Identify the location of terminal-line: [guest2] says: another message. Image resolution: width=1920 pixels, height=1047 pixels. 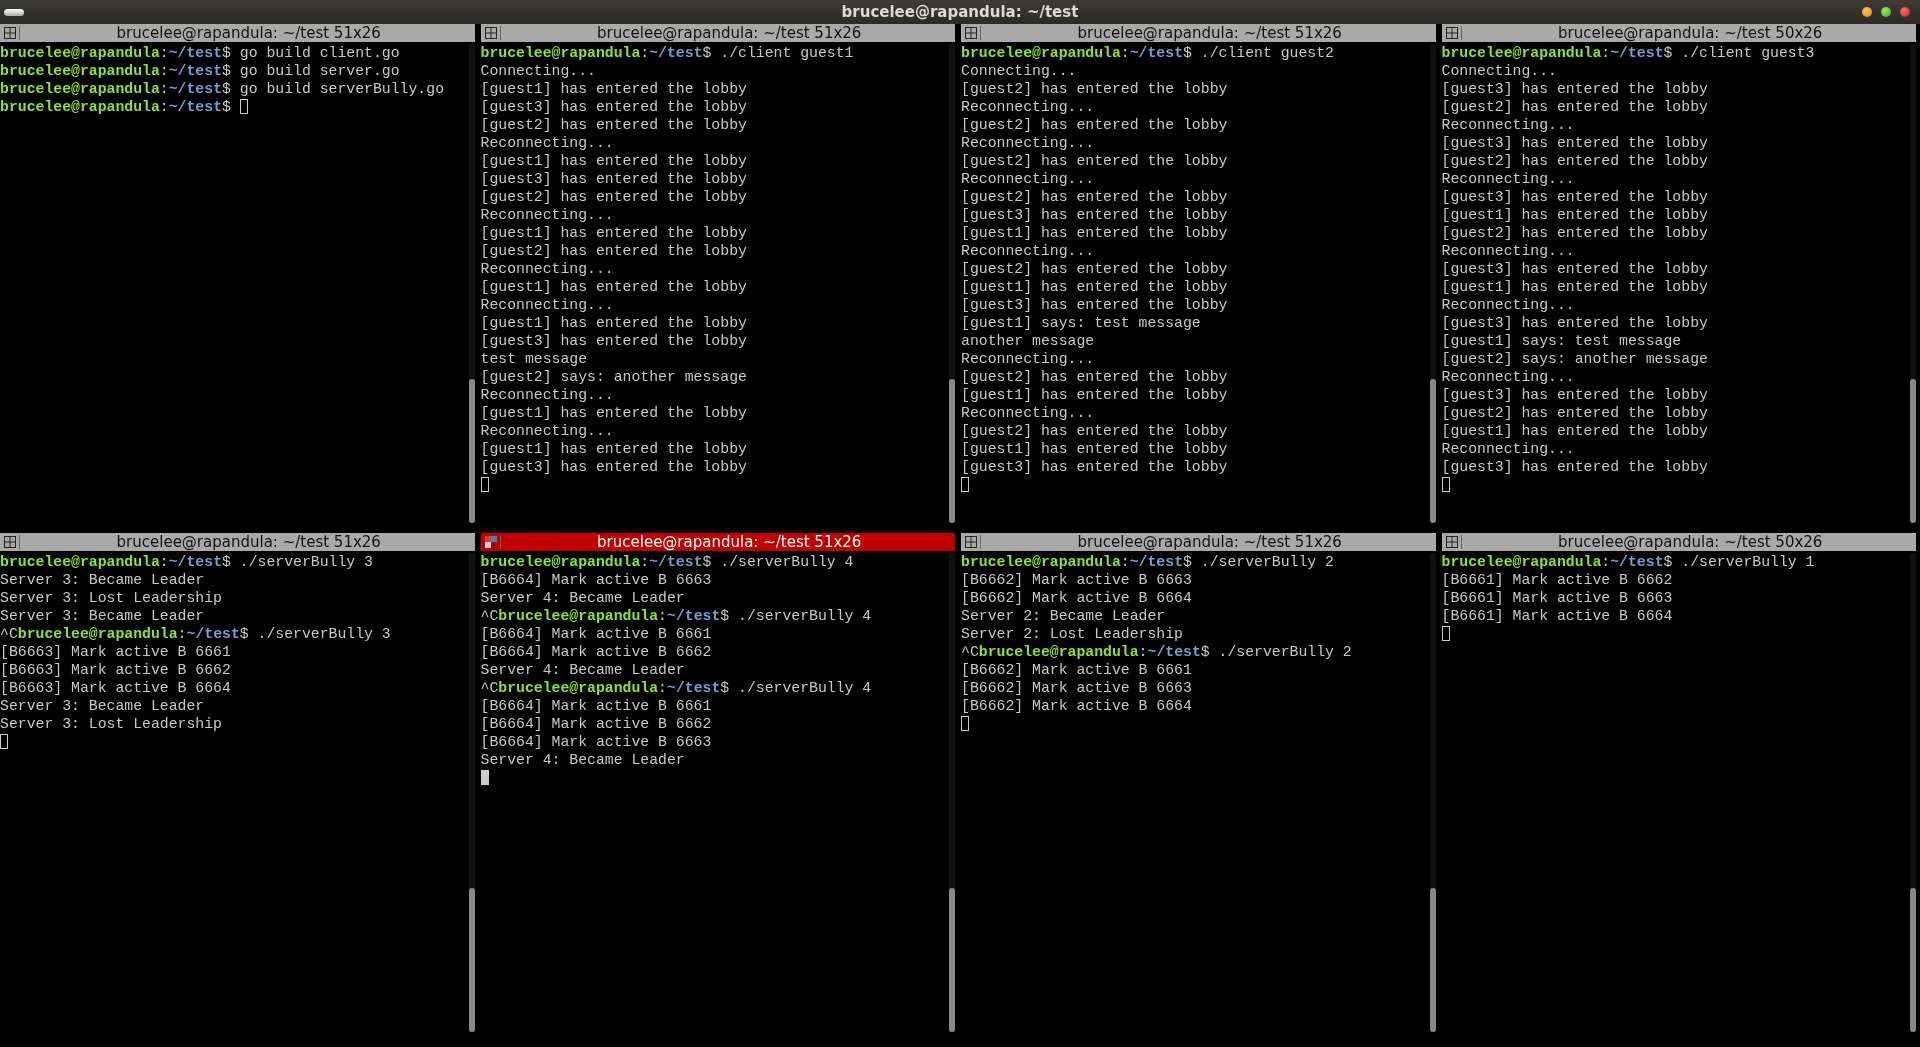
(614, 377).